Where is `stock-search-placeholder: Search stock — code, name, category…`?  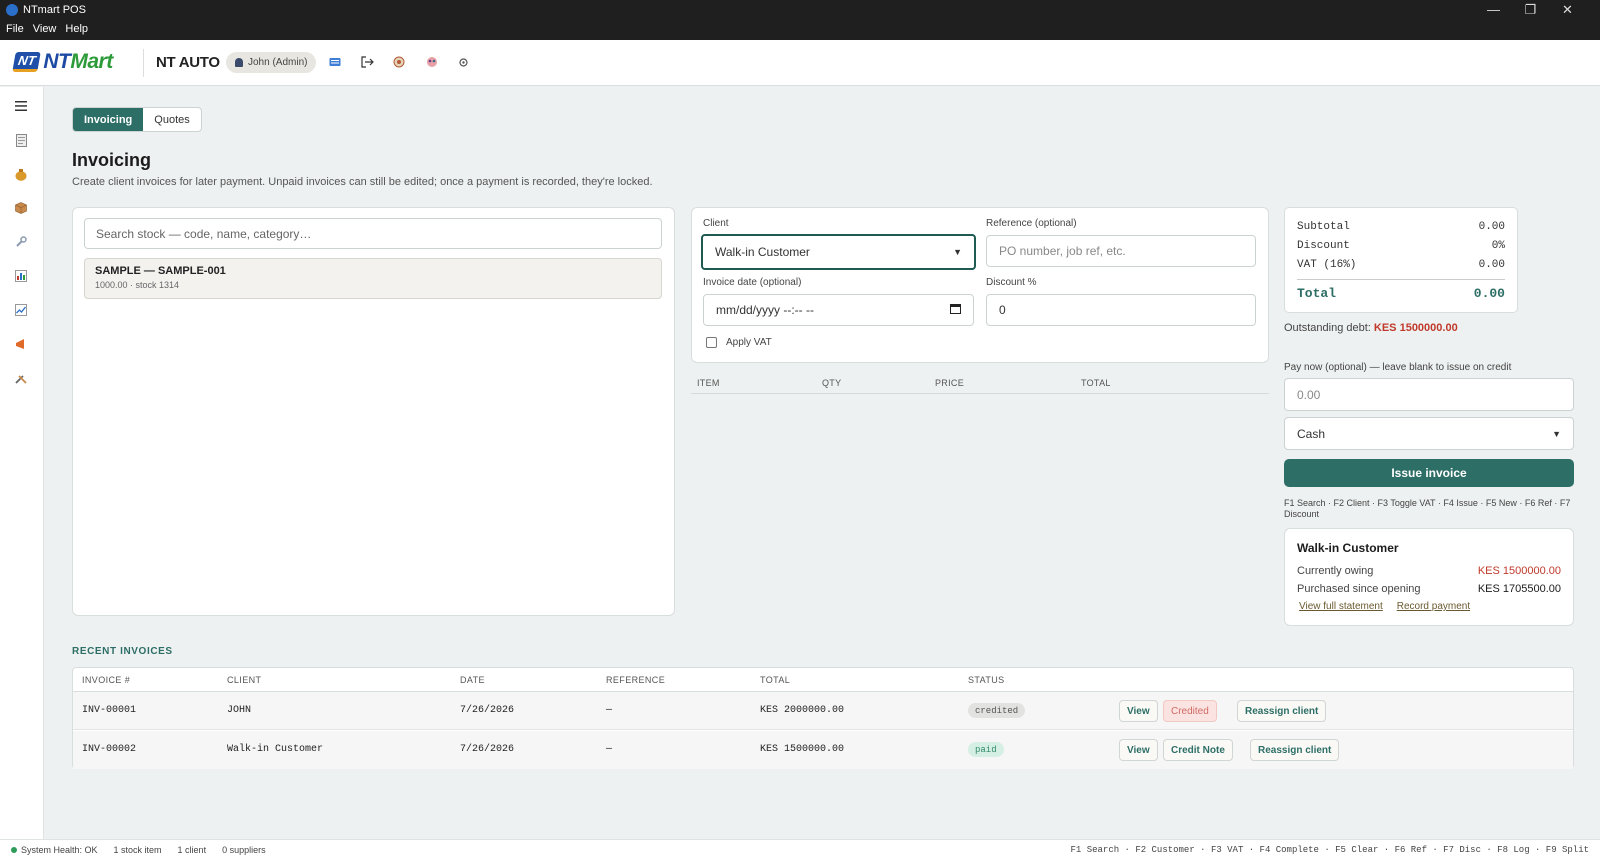 stock-search-placeholder: Search stock — code, name, category… is located at coordinates (204, 233).